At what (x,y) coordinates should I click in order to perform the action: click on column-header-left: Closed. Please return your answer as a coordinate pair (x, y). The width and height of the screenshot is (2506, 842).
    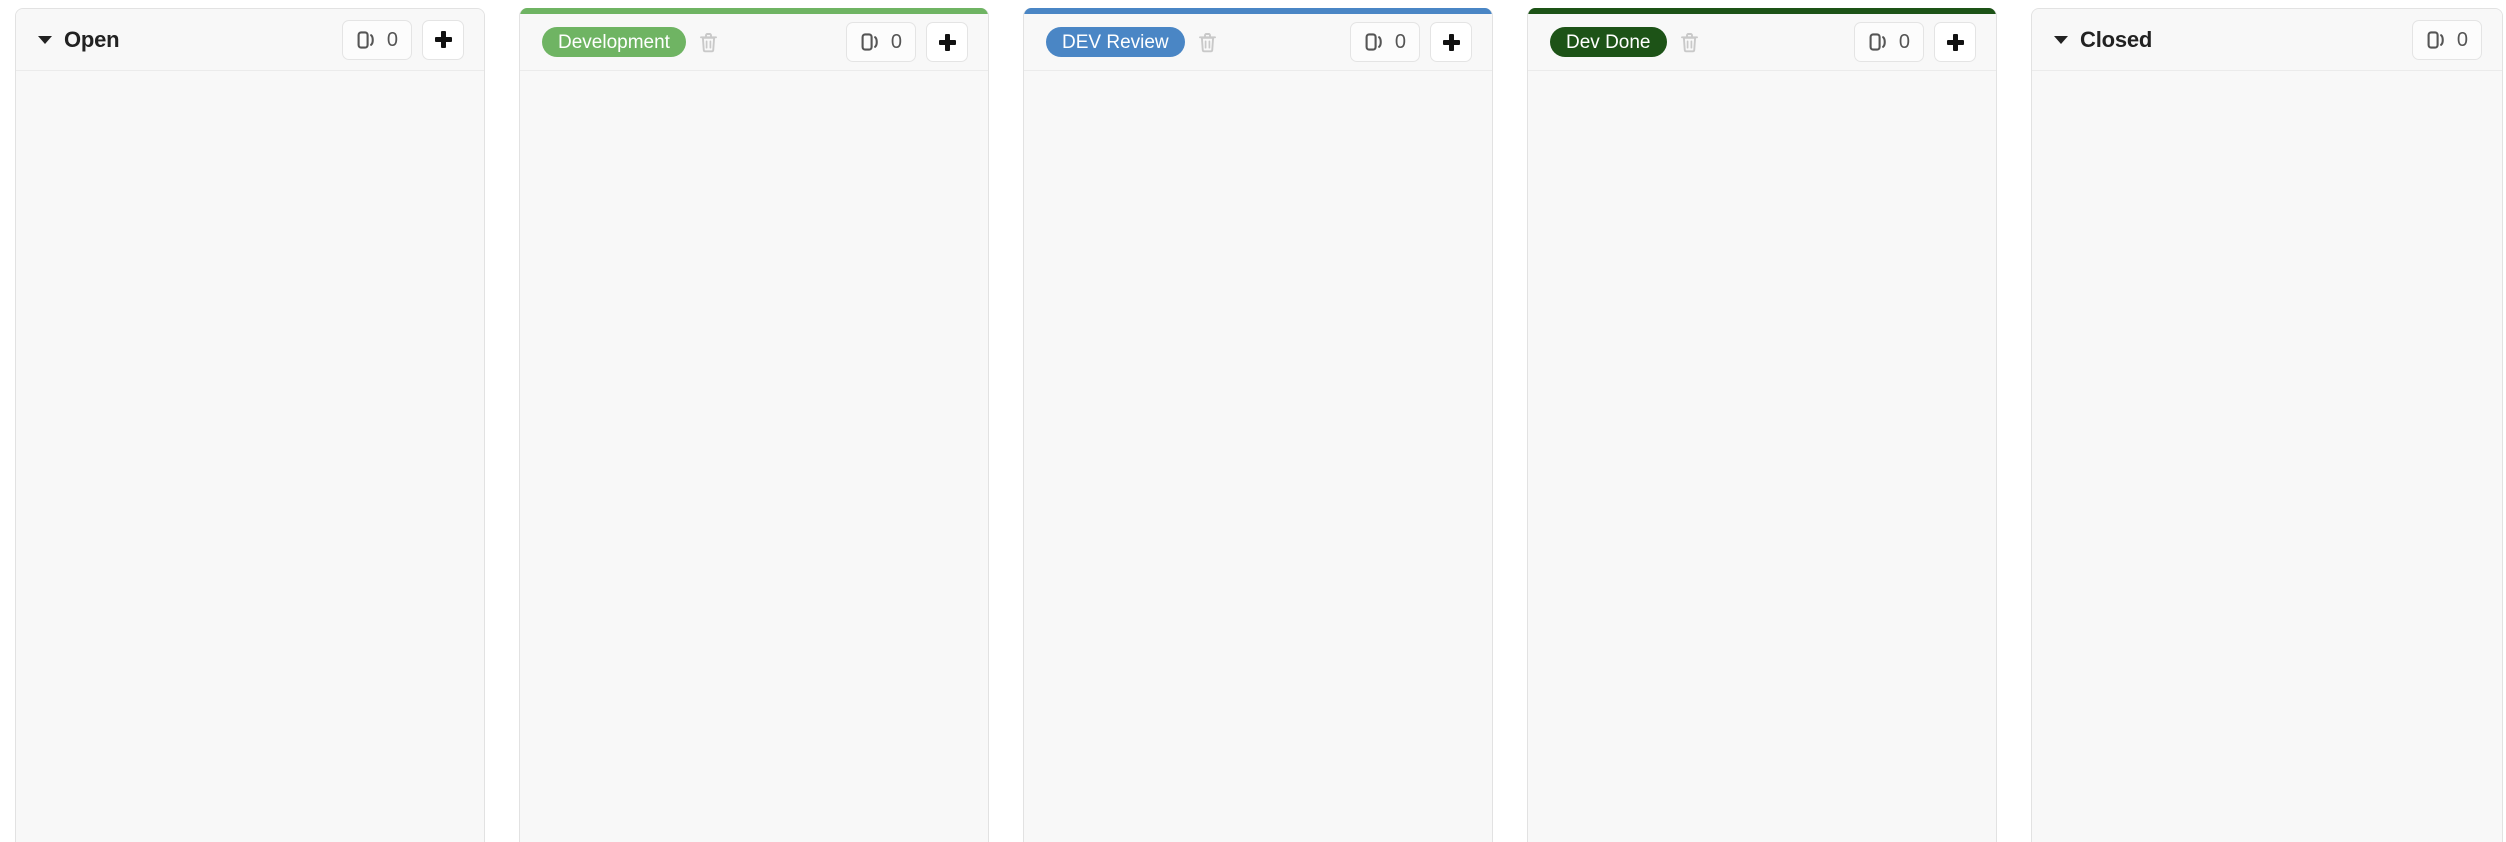
    Looking at the image, I should click on (2103, 40).